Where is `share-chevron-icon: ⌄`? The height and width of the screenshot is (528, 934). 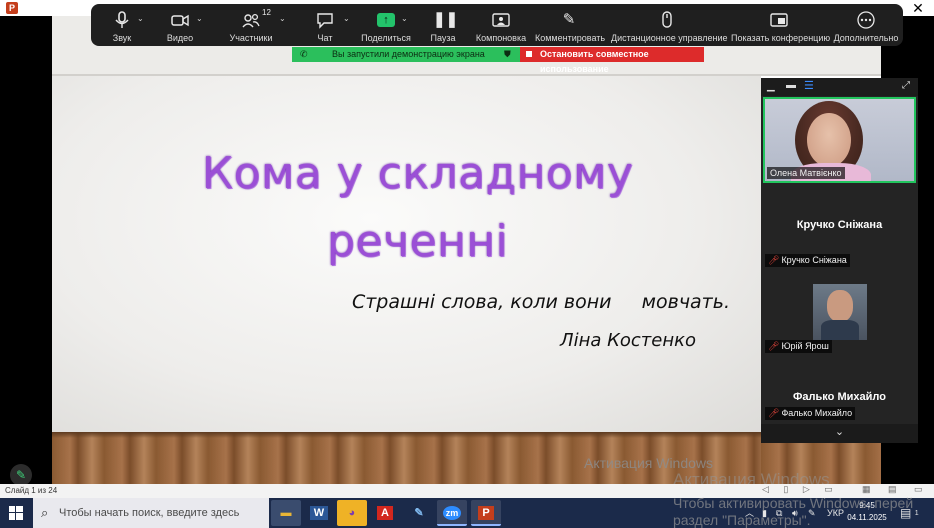
share-chevron-icon: ⌄ is located at coordinates (404, 18).